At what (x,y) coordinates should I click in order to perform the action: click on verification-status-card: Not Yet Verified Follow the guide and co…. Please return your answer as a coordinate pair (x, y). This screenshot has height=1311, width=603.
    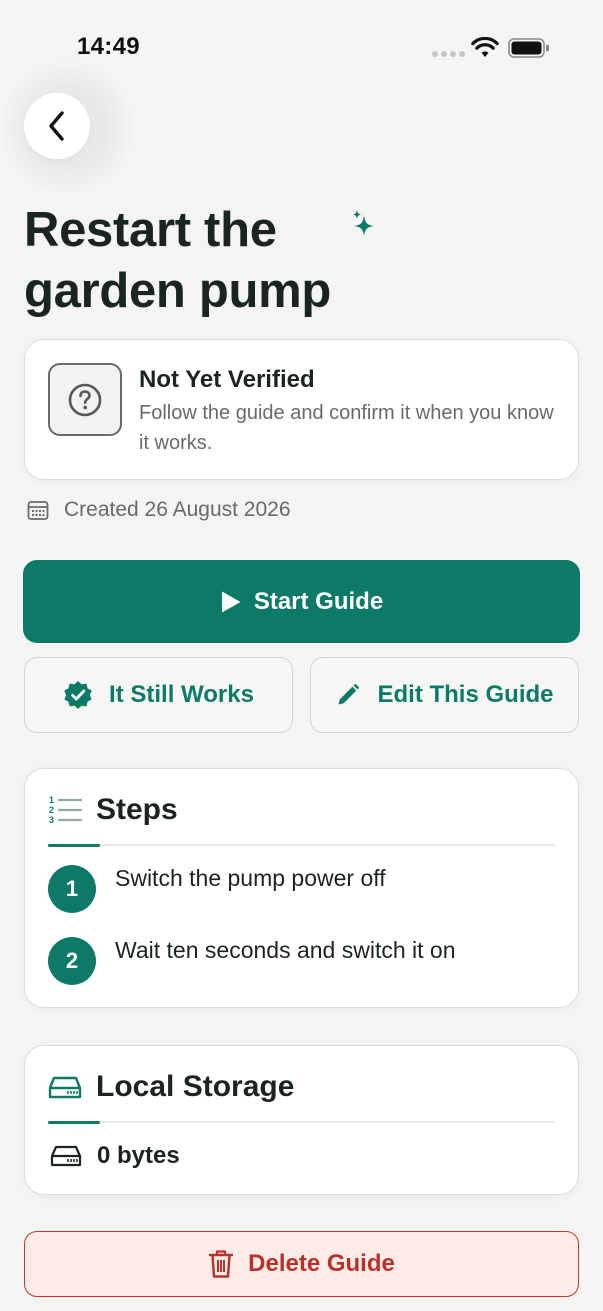
    Looking at the image, I should click on (301, 409).